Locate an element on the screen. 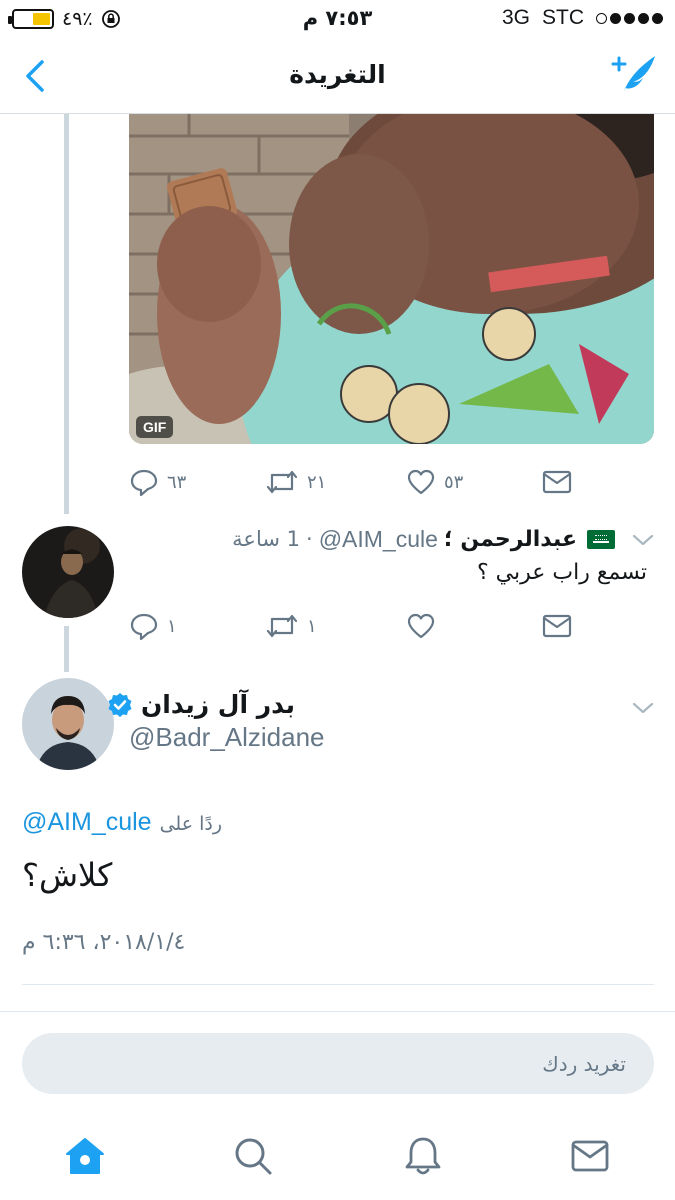  status-bar-right: 3G STC is located at coordinates (582, 18).